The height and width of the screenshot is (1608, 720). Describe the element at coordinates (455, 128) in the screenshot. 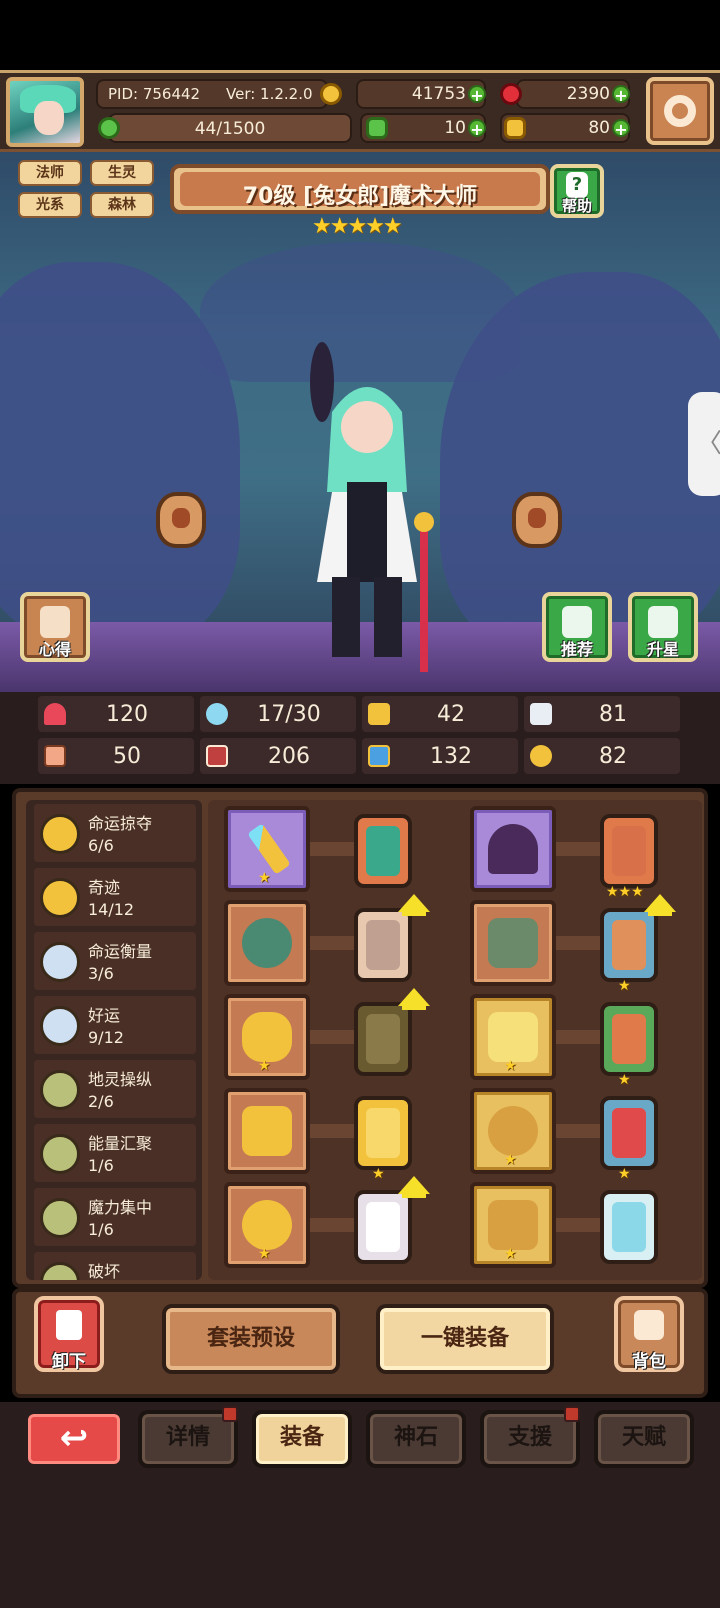

I see `clover-amount: 10` at that location.